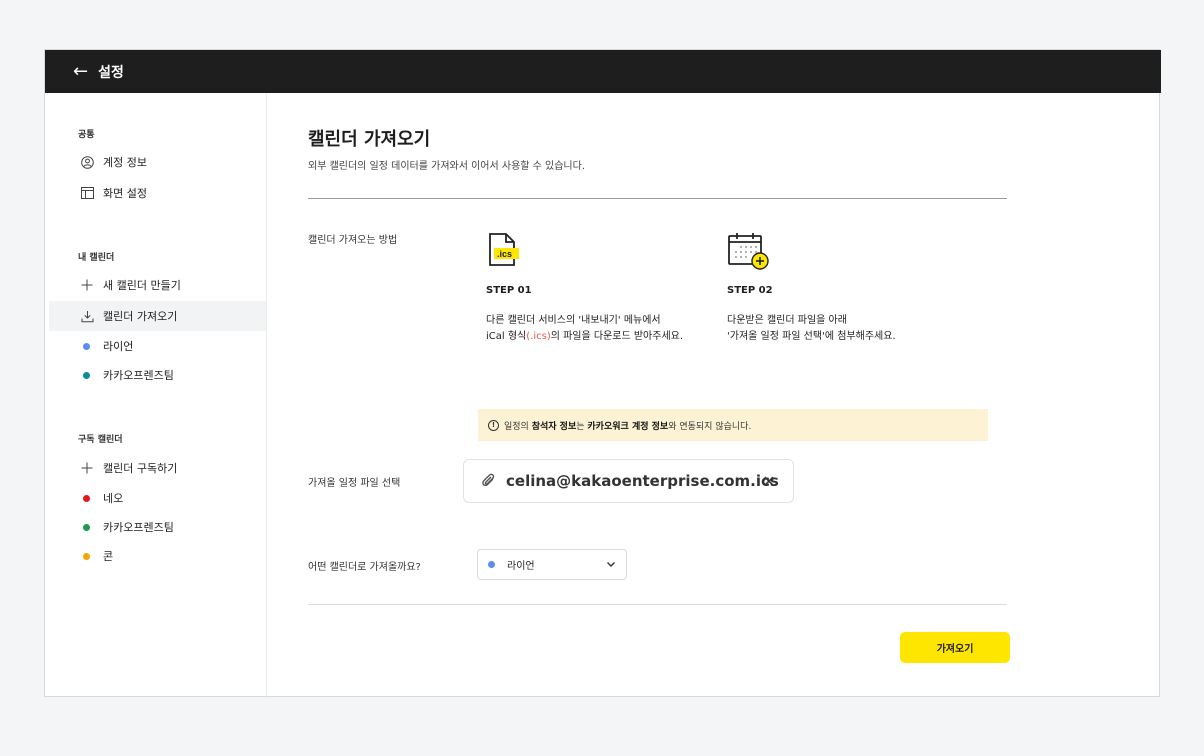 The width and height of the screenshot is (1204, 756). What do you see at coordinates (642, 481) in the screenshot?
I see `file-name: celina@kakaoenterprise.com.ics` at bounding box center [642, 481].